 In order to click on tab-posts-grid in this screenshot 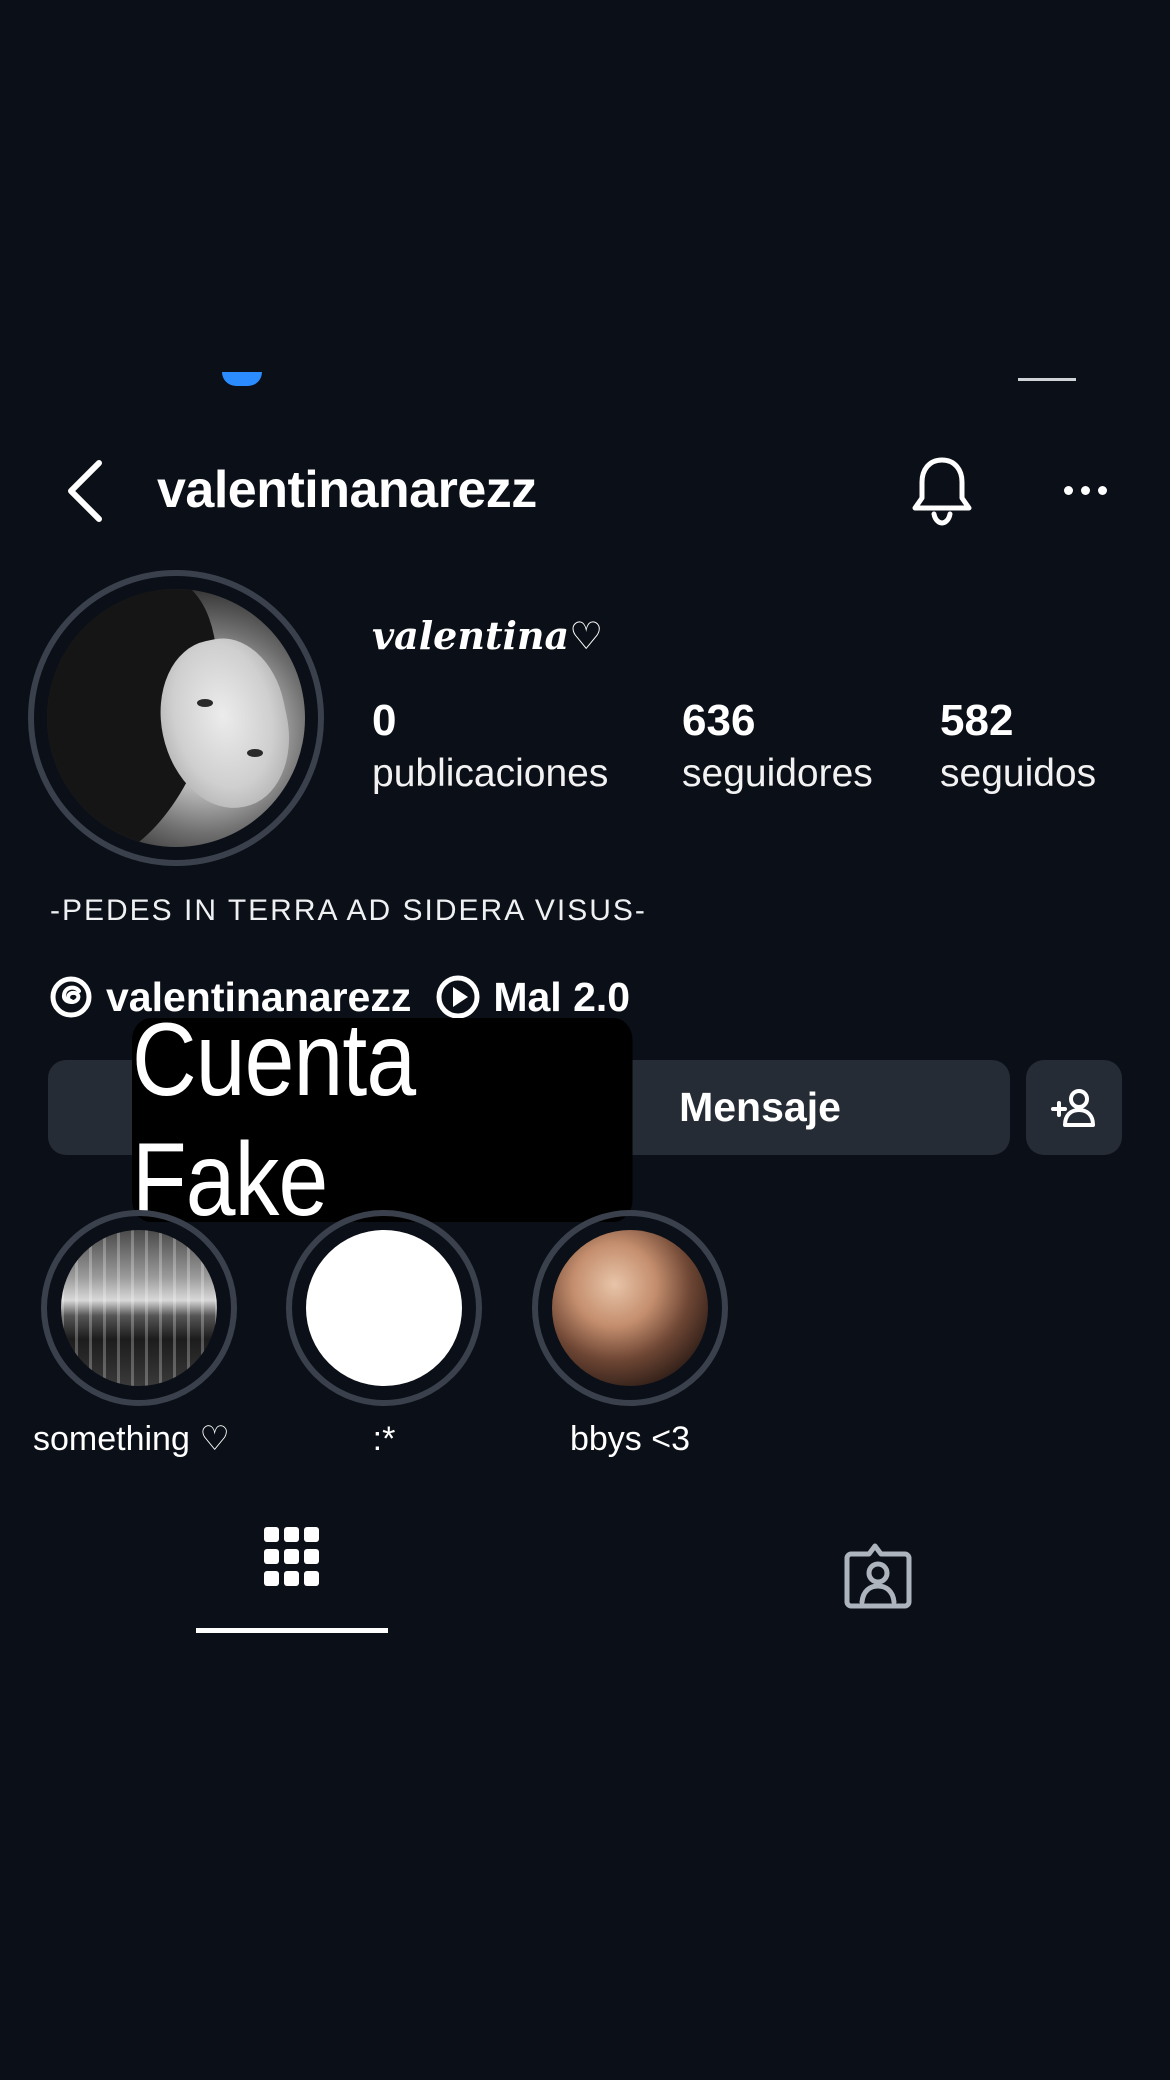, I will do `click(292, 1571)`.